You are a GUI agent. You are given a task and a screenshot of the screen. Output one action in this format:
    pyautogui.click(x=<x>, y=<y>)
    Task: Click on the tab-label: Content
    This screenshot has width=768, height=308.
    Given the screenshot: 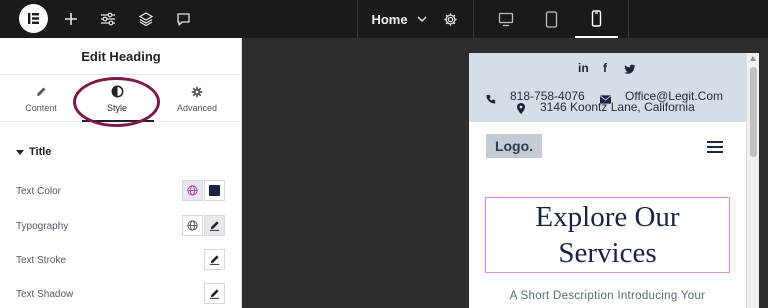 What is the action you would take?
    pyautogui.click(x=41, y=107)
    